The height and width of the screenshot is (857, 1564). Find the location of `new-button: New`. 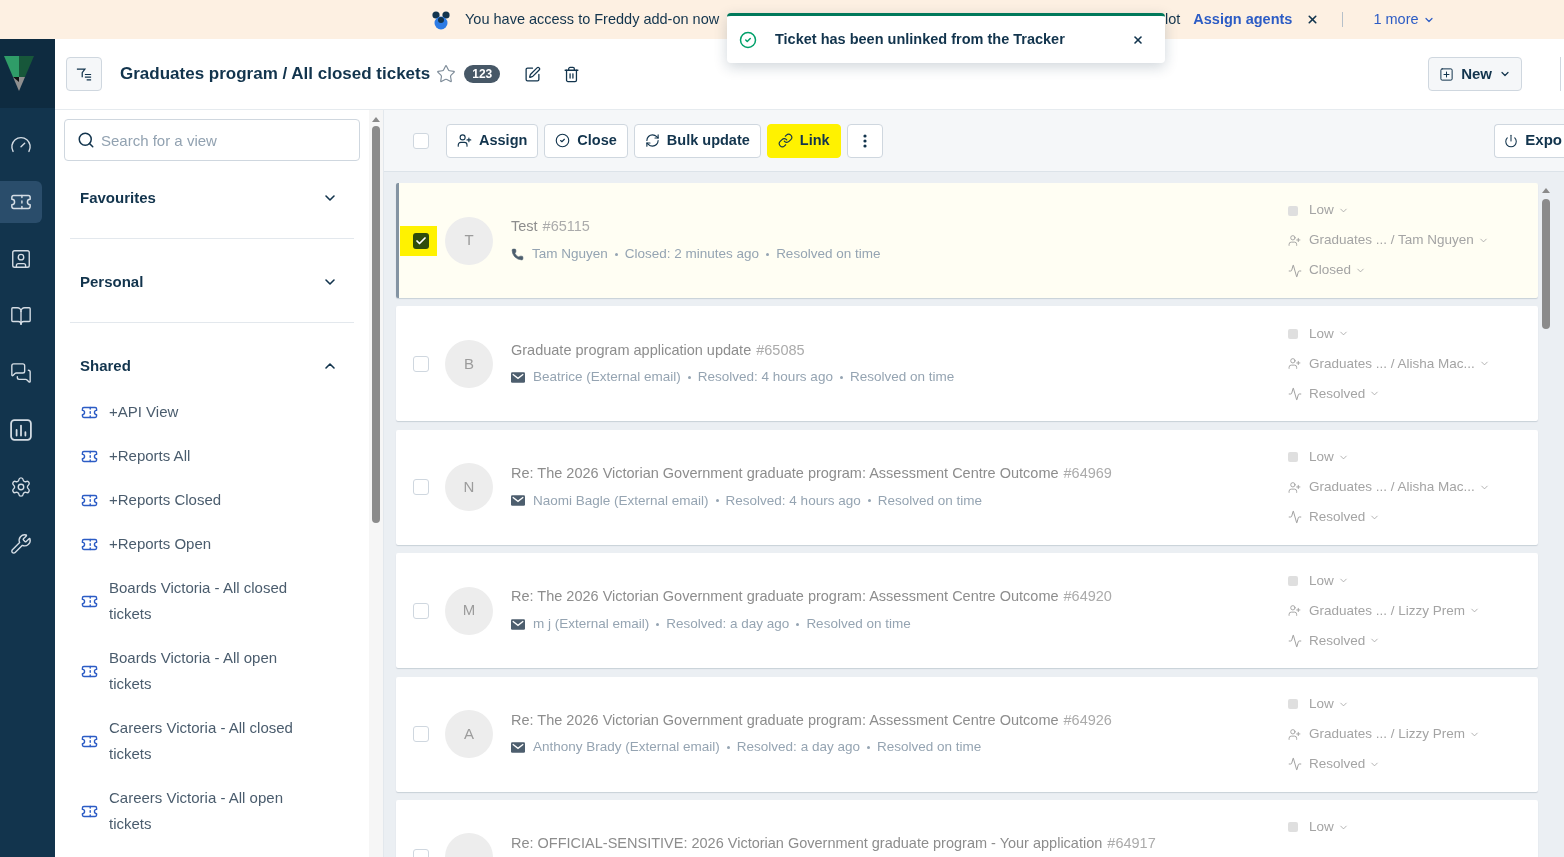

new-button: New is located at coordinates (1475, 74).